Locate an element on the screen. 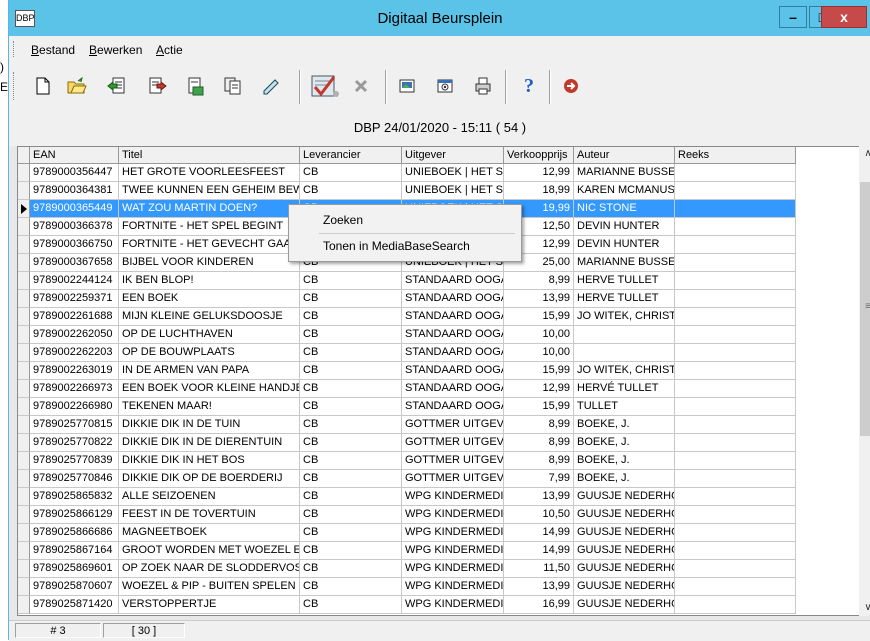  image-icon is located at coordinates (407, 86).